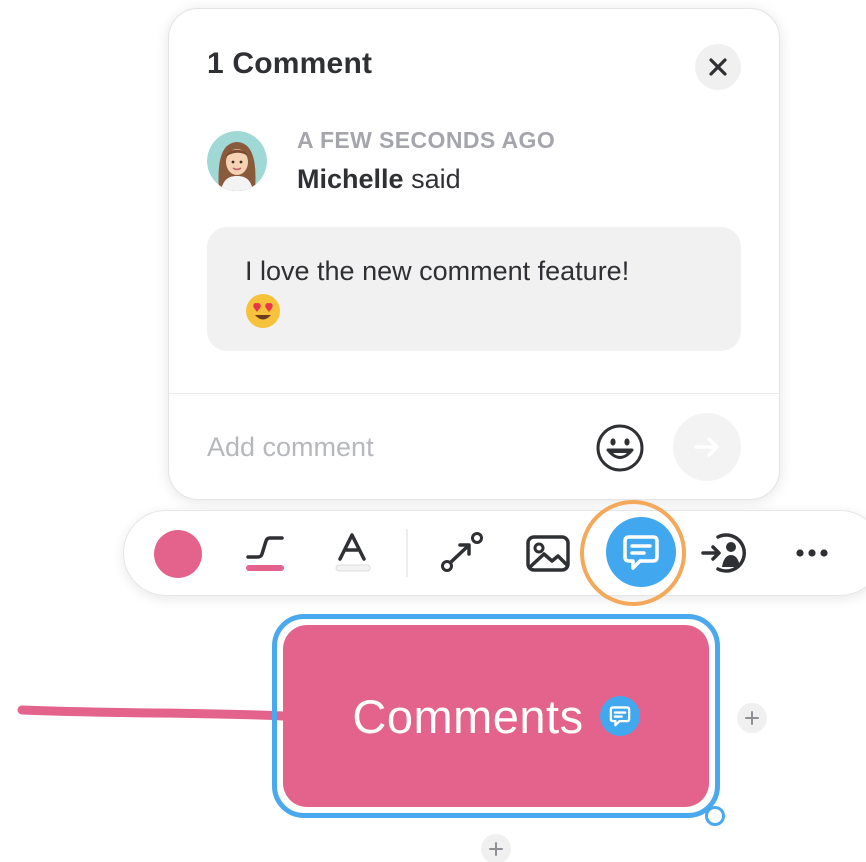 Image resolution: width=866 pixels, height=862 pixels. I want to click on add-sibling-button, so click(752, 718).